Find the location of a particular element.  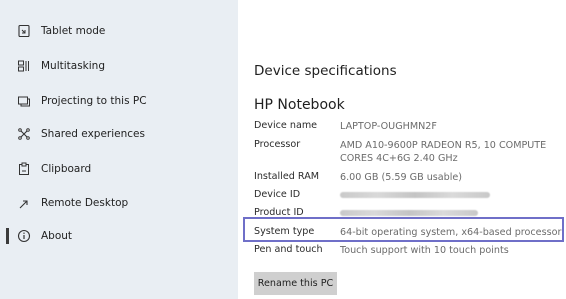

multitasking-icon is located at coordinates (24, 66).